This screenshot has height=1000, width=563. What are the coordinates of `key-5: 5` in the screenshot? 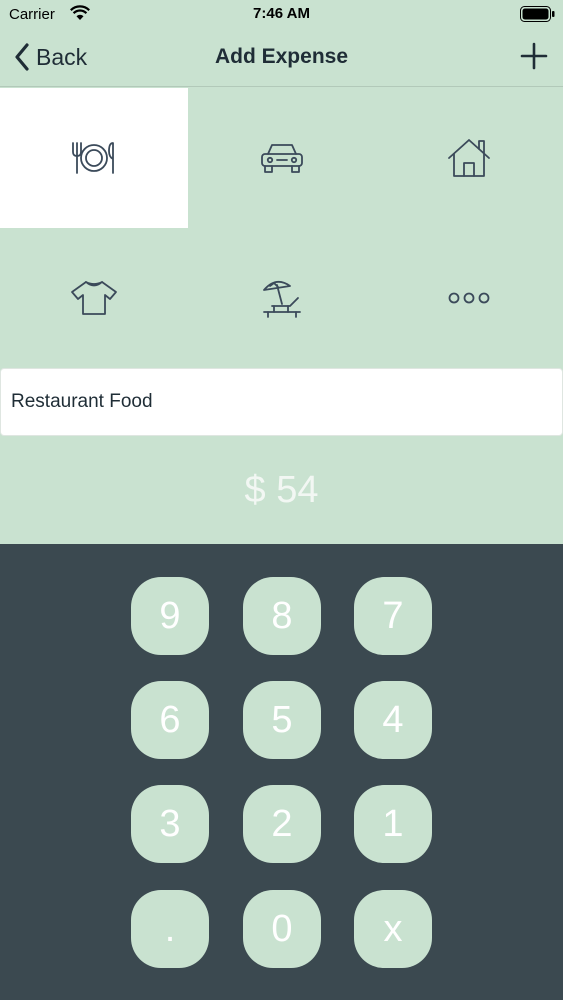 It's located at (282, 720).